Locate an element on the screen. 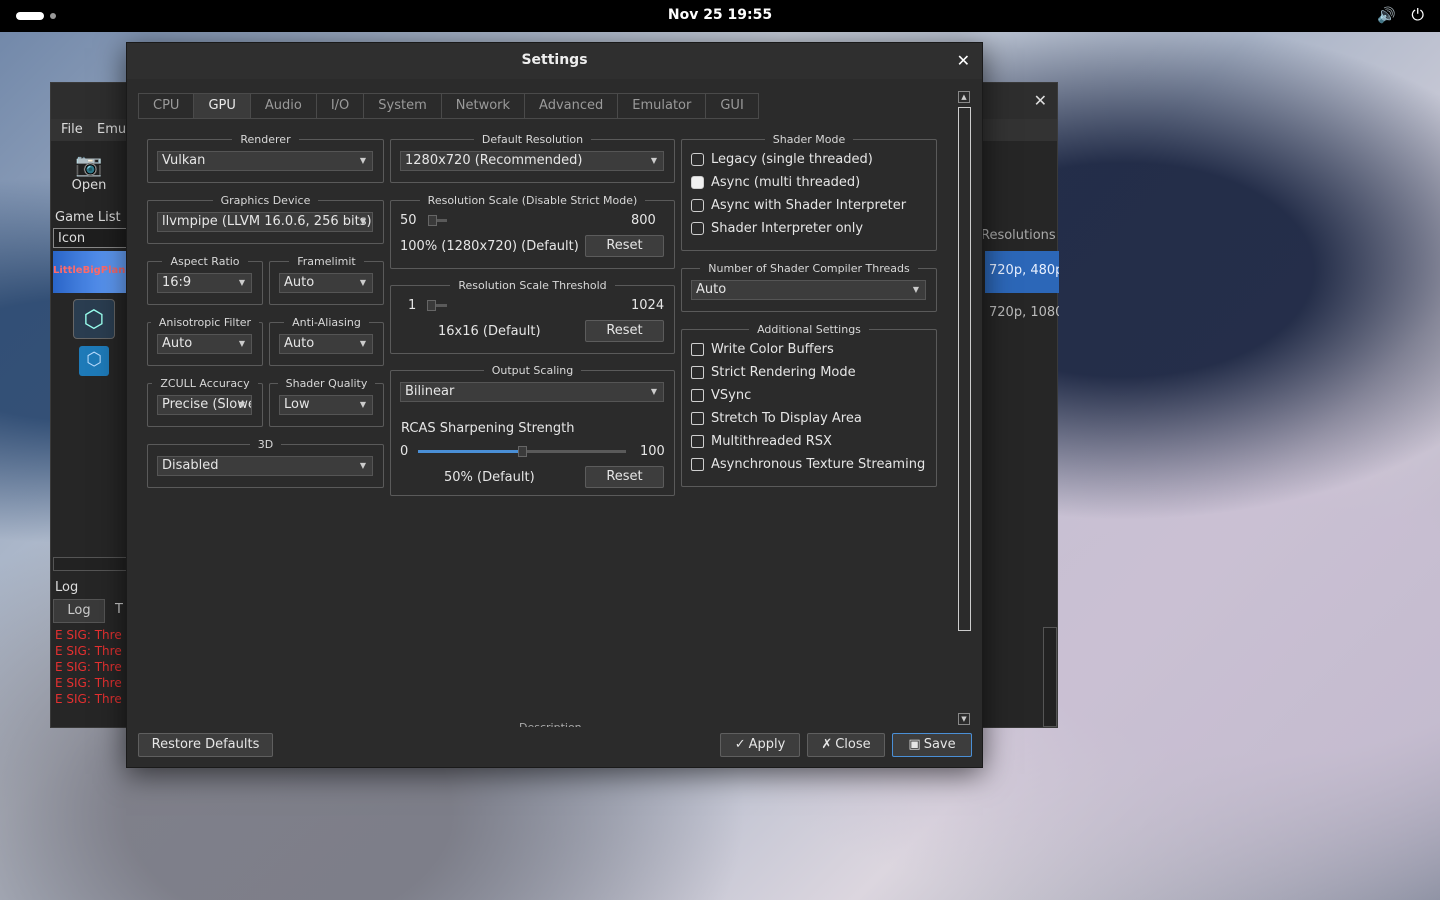 This screenshot has width=1440, height=900. resolution-threshold-handle is located at coordinates (431, 305).